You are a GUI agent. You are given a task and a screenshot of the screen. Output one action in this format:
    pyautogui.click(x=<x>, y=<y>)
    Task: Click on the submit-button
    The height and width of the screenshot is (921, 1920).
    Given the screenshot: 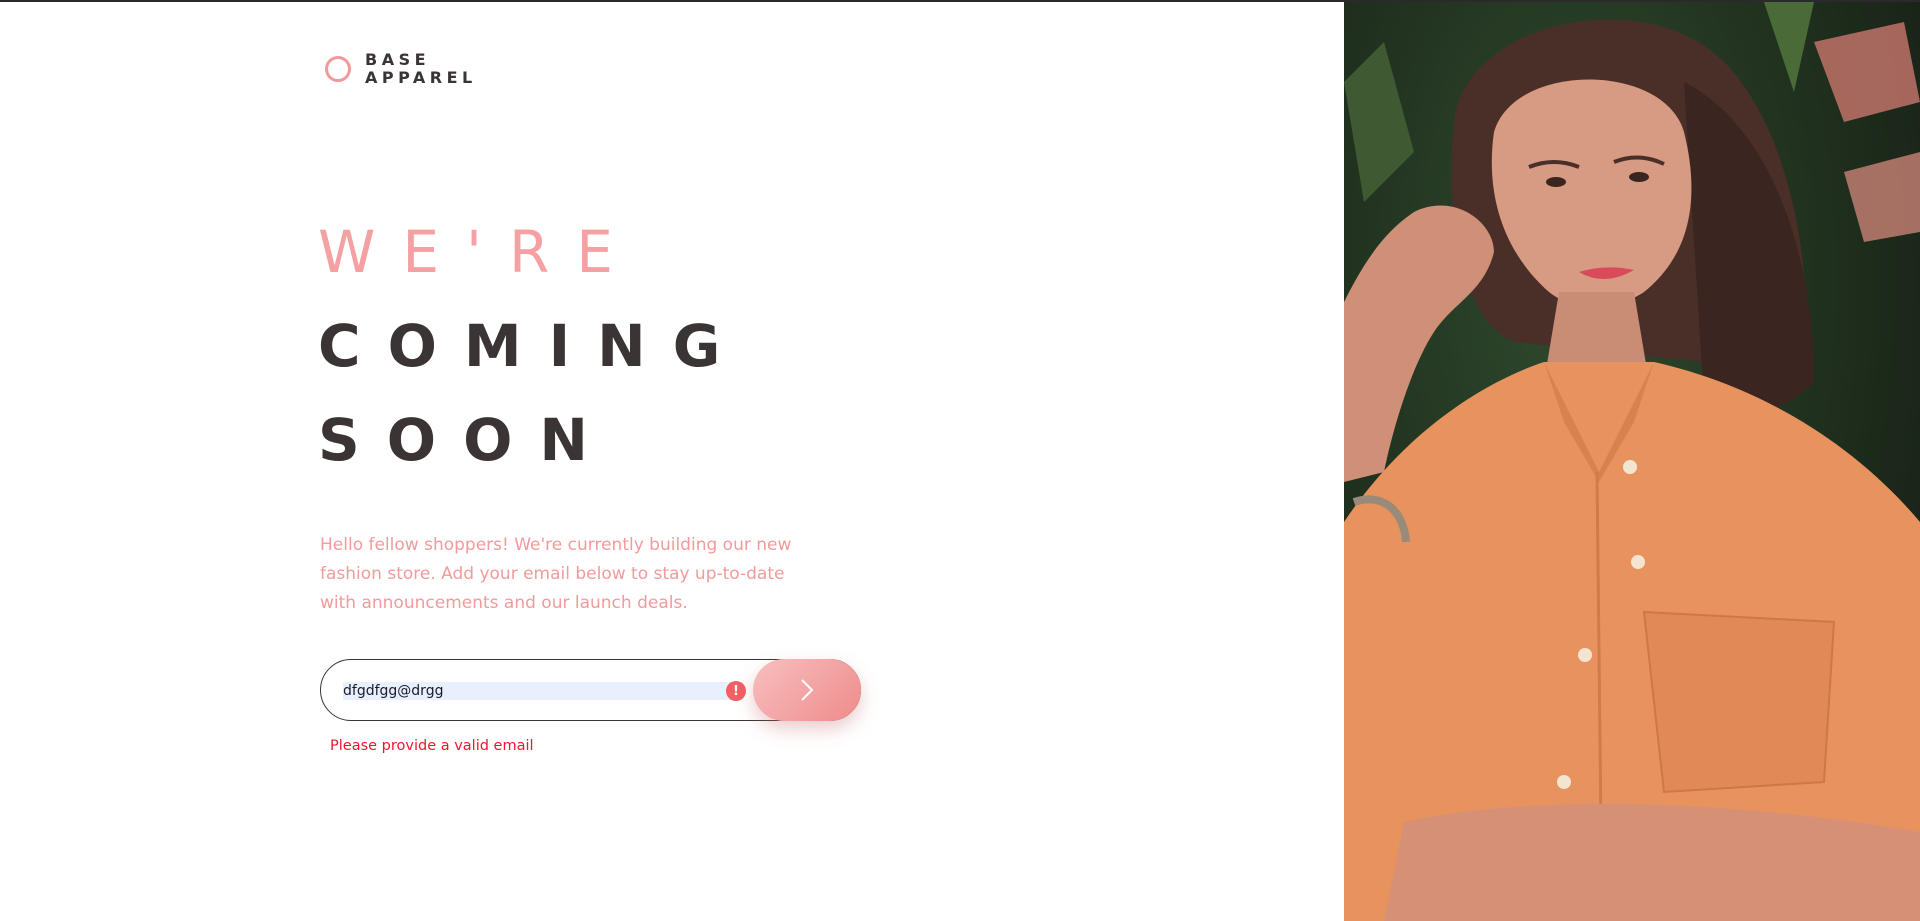 What is the action you would take?
    pyautogui.click(x=807, y=690)
    